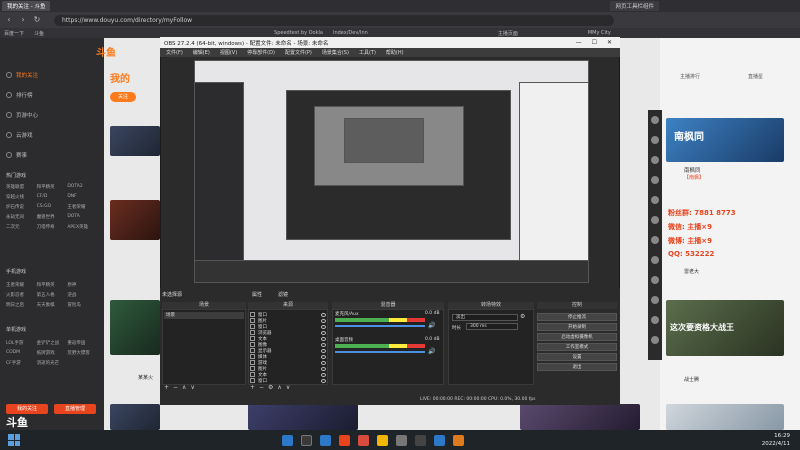 The image size is (800, 450). What do you see at coordinates (52, 75) in the screenshot?
I see `nav-my-follow: 我的关注` at bounding box center [52, 75].